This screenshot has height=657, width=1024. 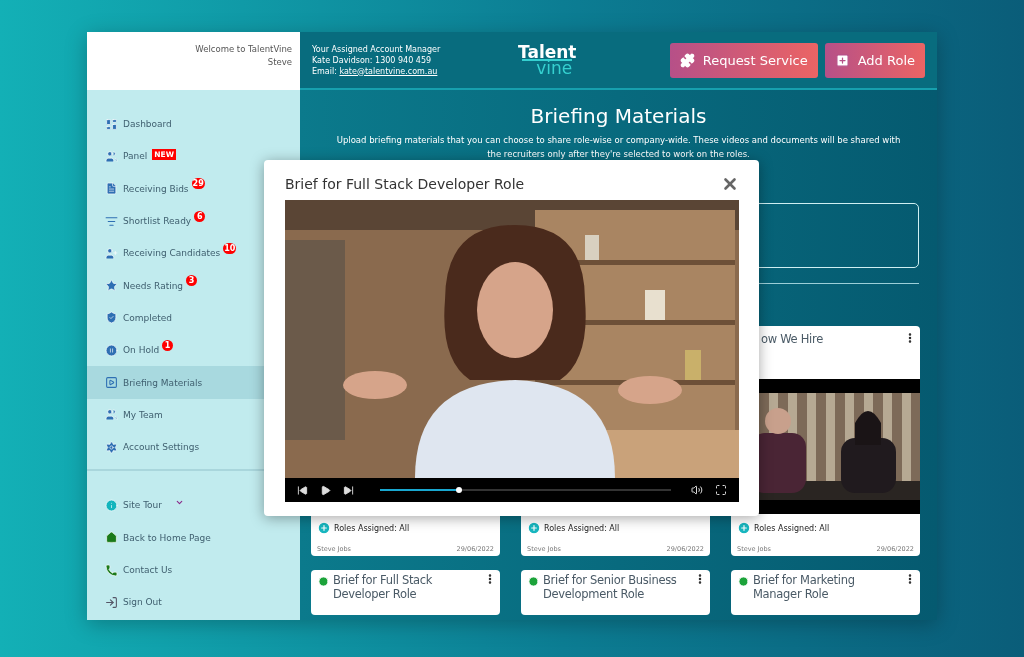 What do you see at coordinates (730, 184) in the screenshot?
I see `close-button` at bounding box center [730, 184].